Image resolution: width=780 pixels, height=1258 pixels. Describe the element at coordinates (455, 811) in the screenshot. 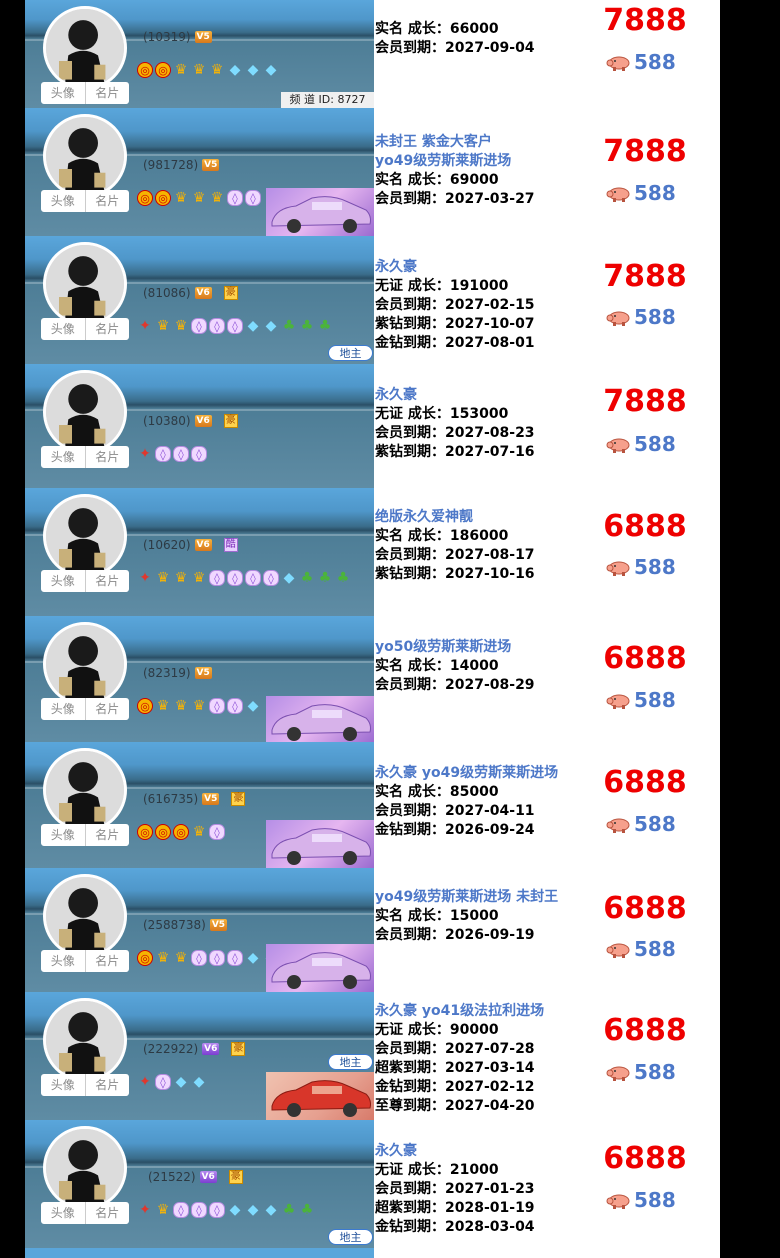

I see `account-detail: 会员到期：2027-04-11` at that location.